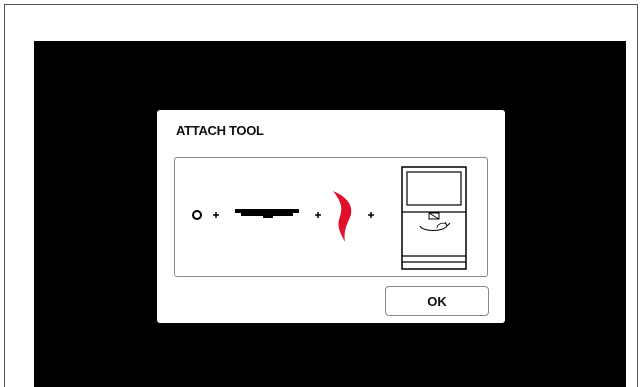 The width and height of the screenshot is (644, 387). I want to click on dialog-title: ATTACH TOOL, so click(220, 130).